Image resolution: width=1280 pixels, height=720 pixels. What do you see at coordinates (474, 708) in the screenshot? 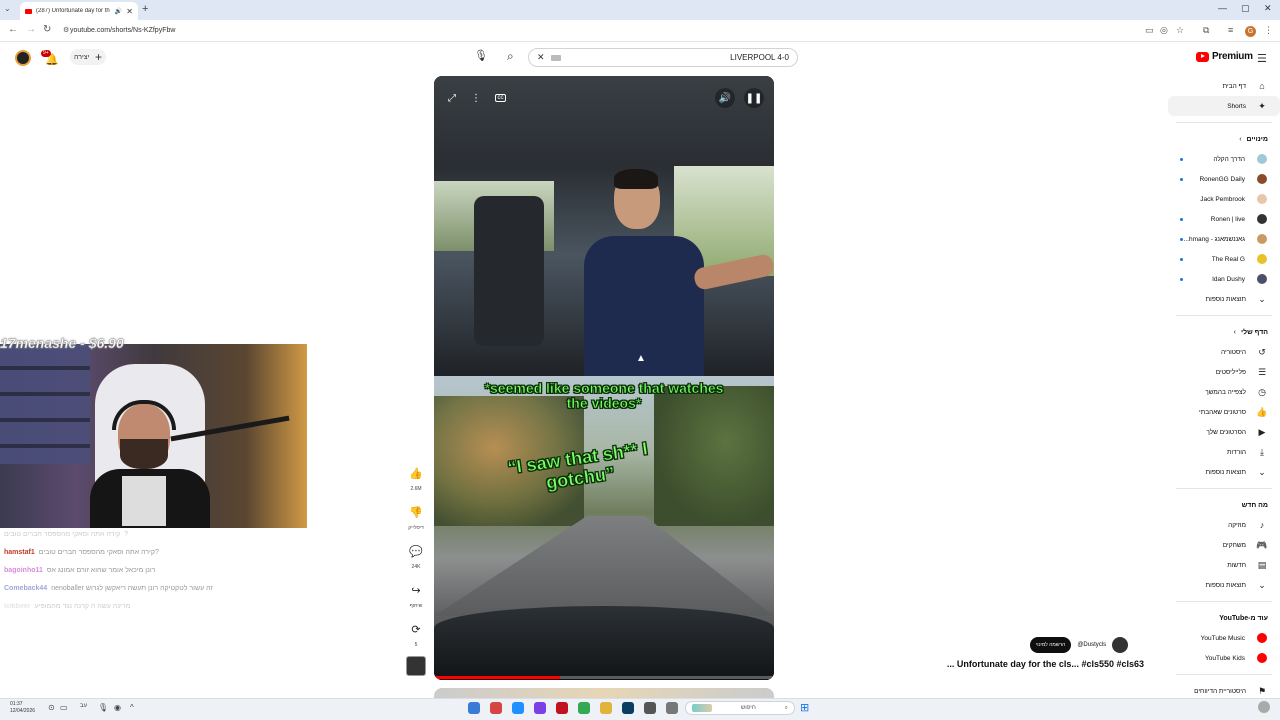
I see `edge-icon` at bounding box center [474, 708].